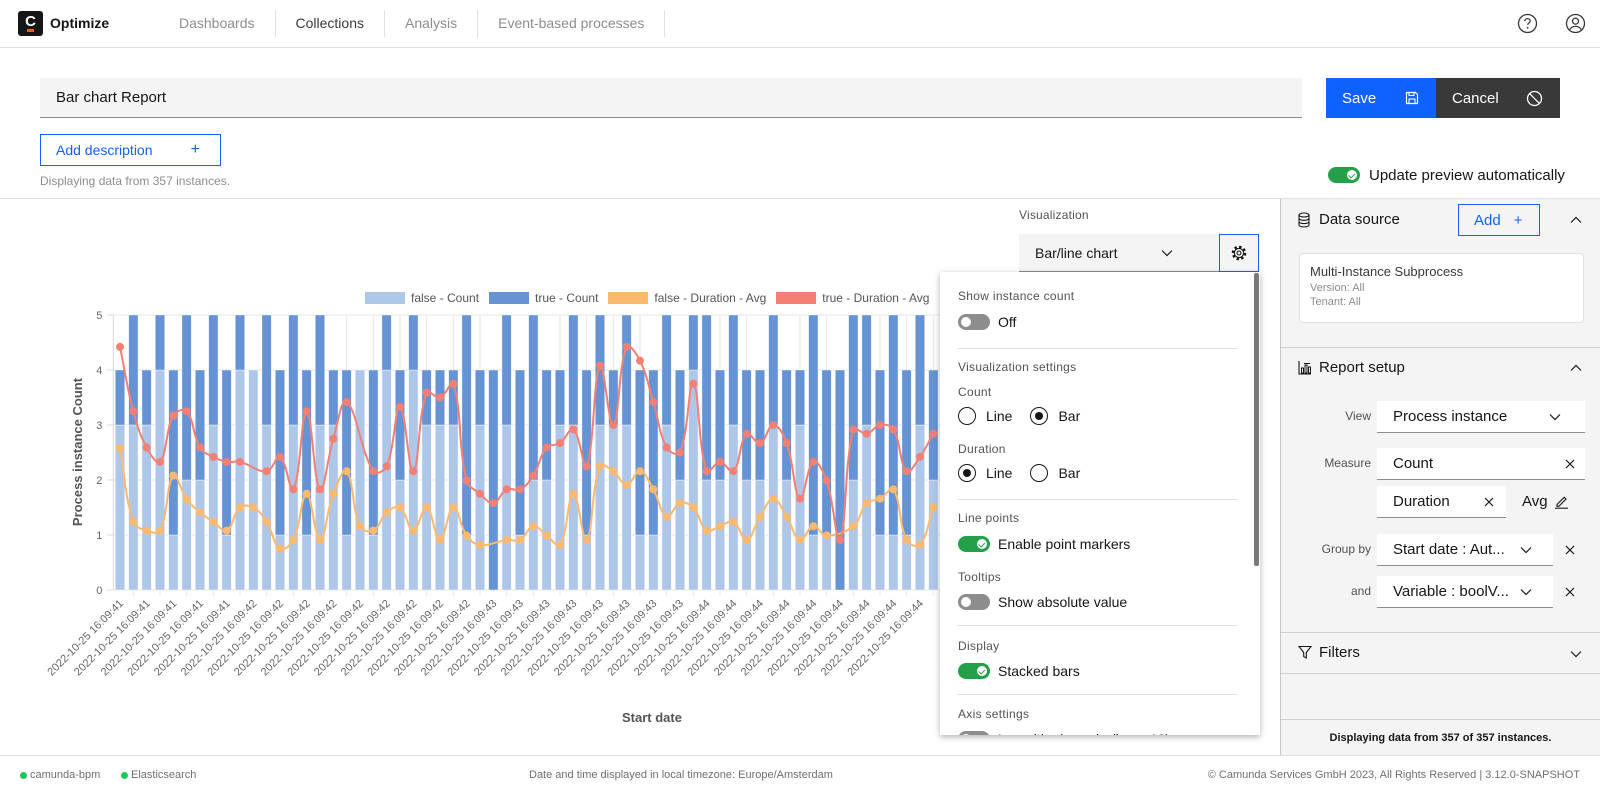 This screenshot has height=793, width=1600. Describe the element at coordinates (432, 23) in the screenshot. I see `nav-analysis: Analysis` at that location.